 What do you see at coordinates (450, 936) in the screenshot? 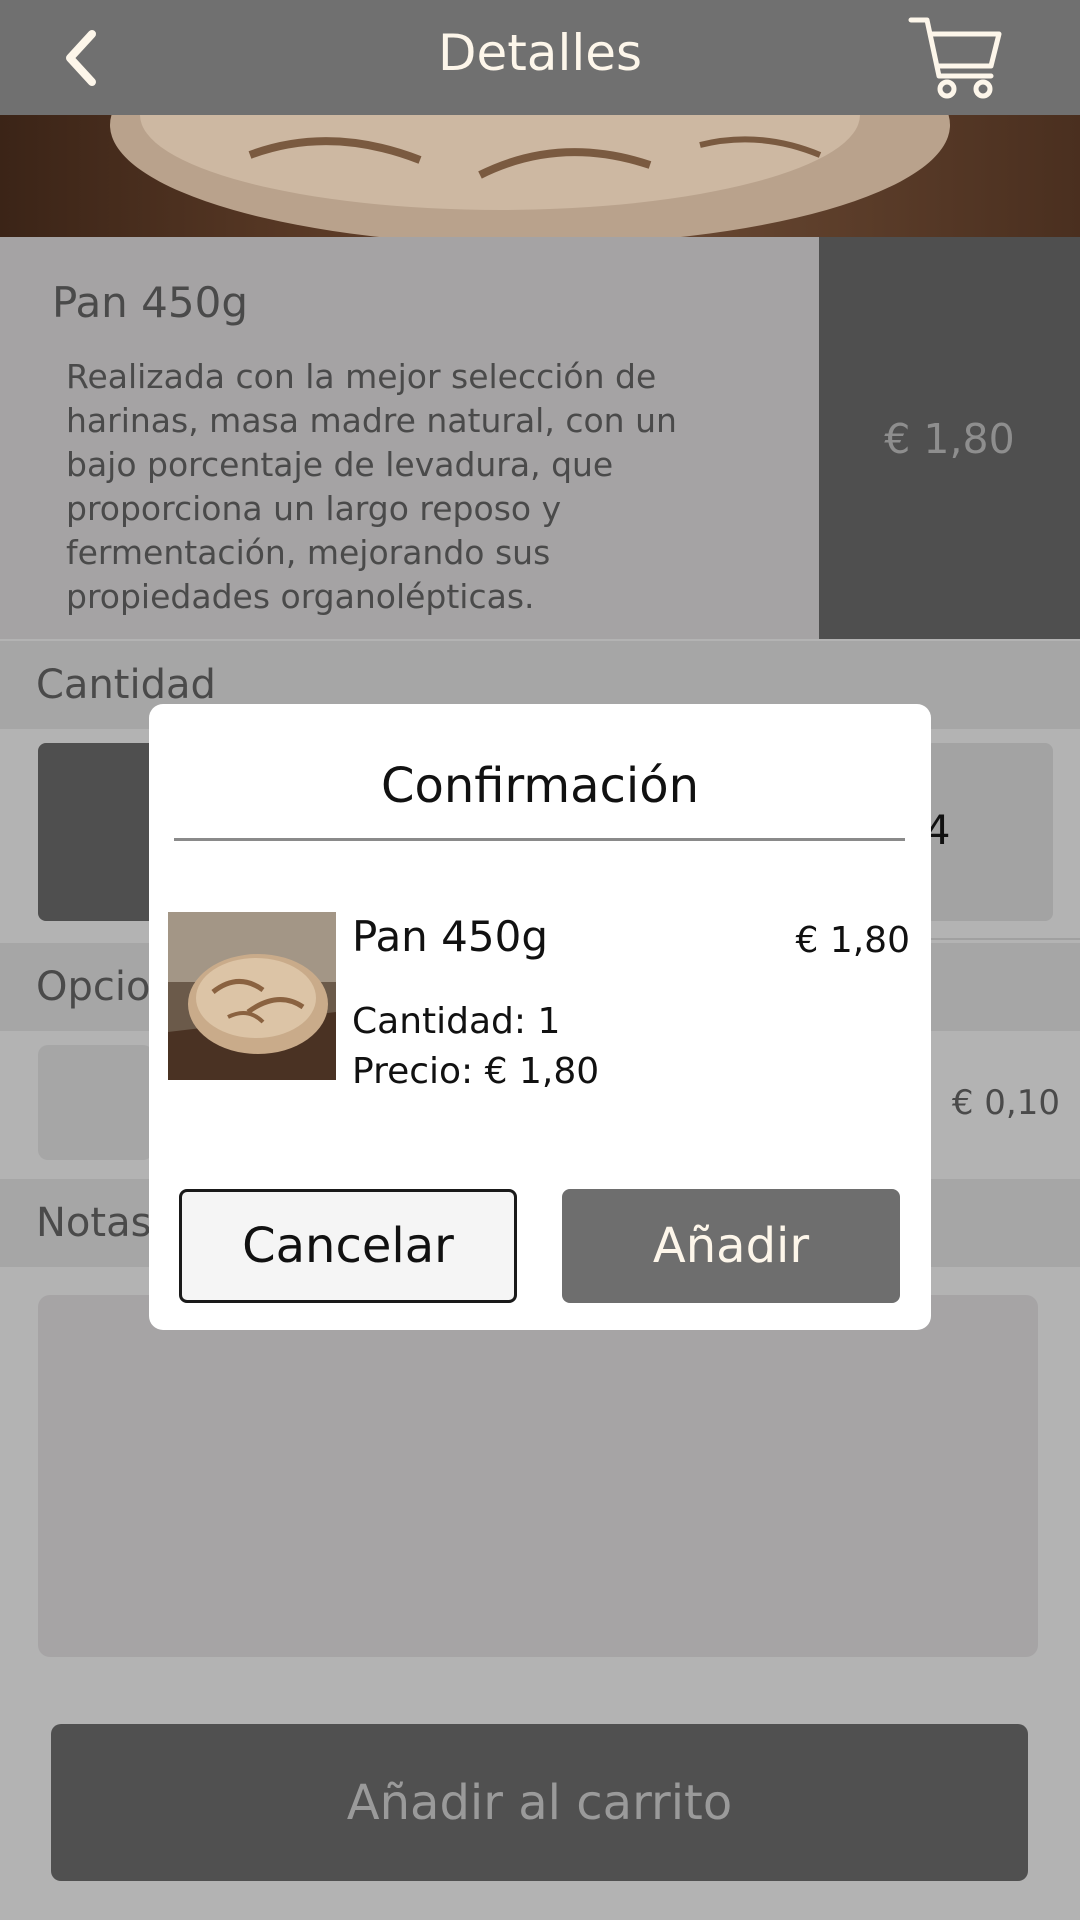
I see `dialog-item-name: Pan 450g` at bounding box center [450, 936].